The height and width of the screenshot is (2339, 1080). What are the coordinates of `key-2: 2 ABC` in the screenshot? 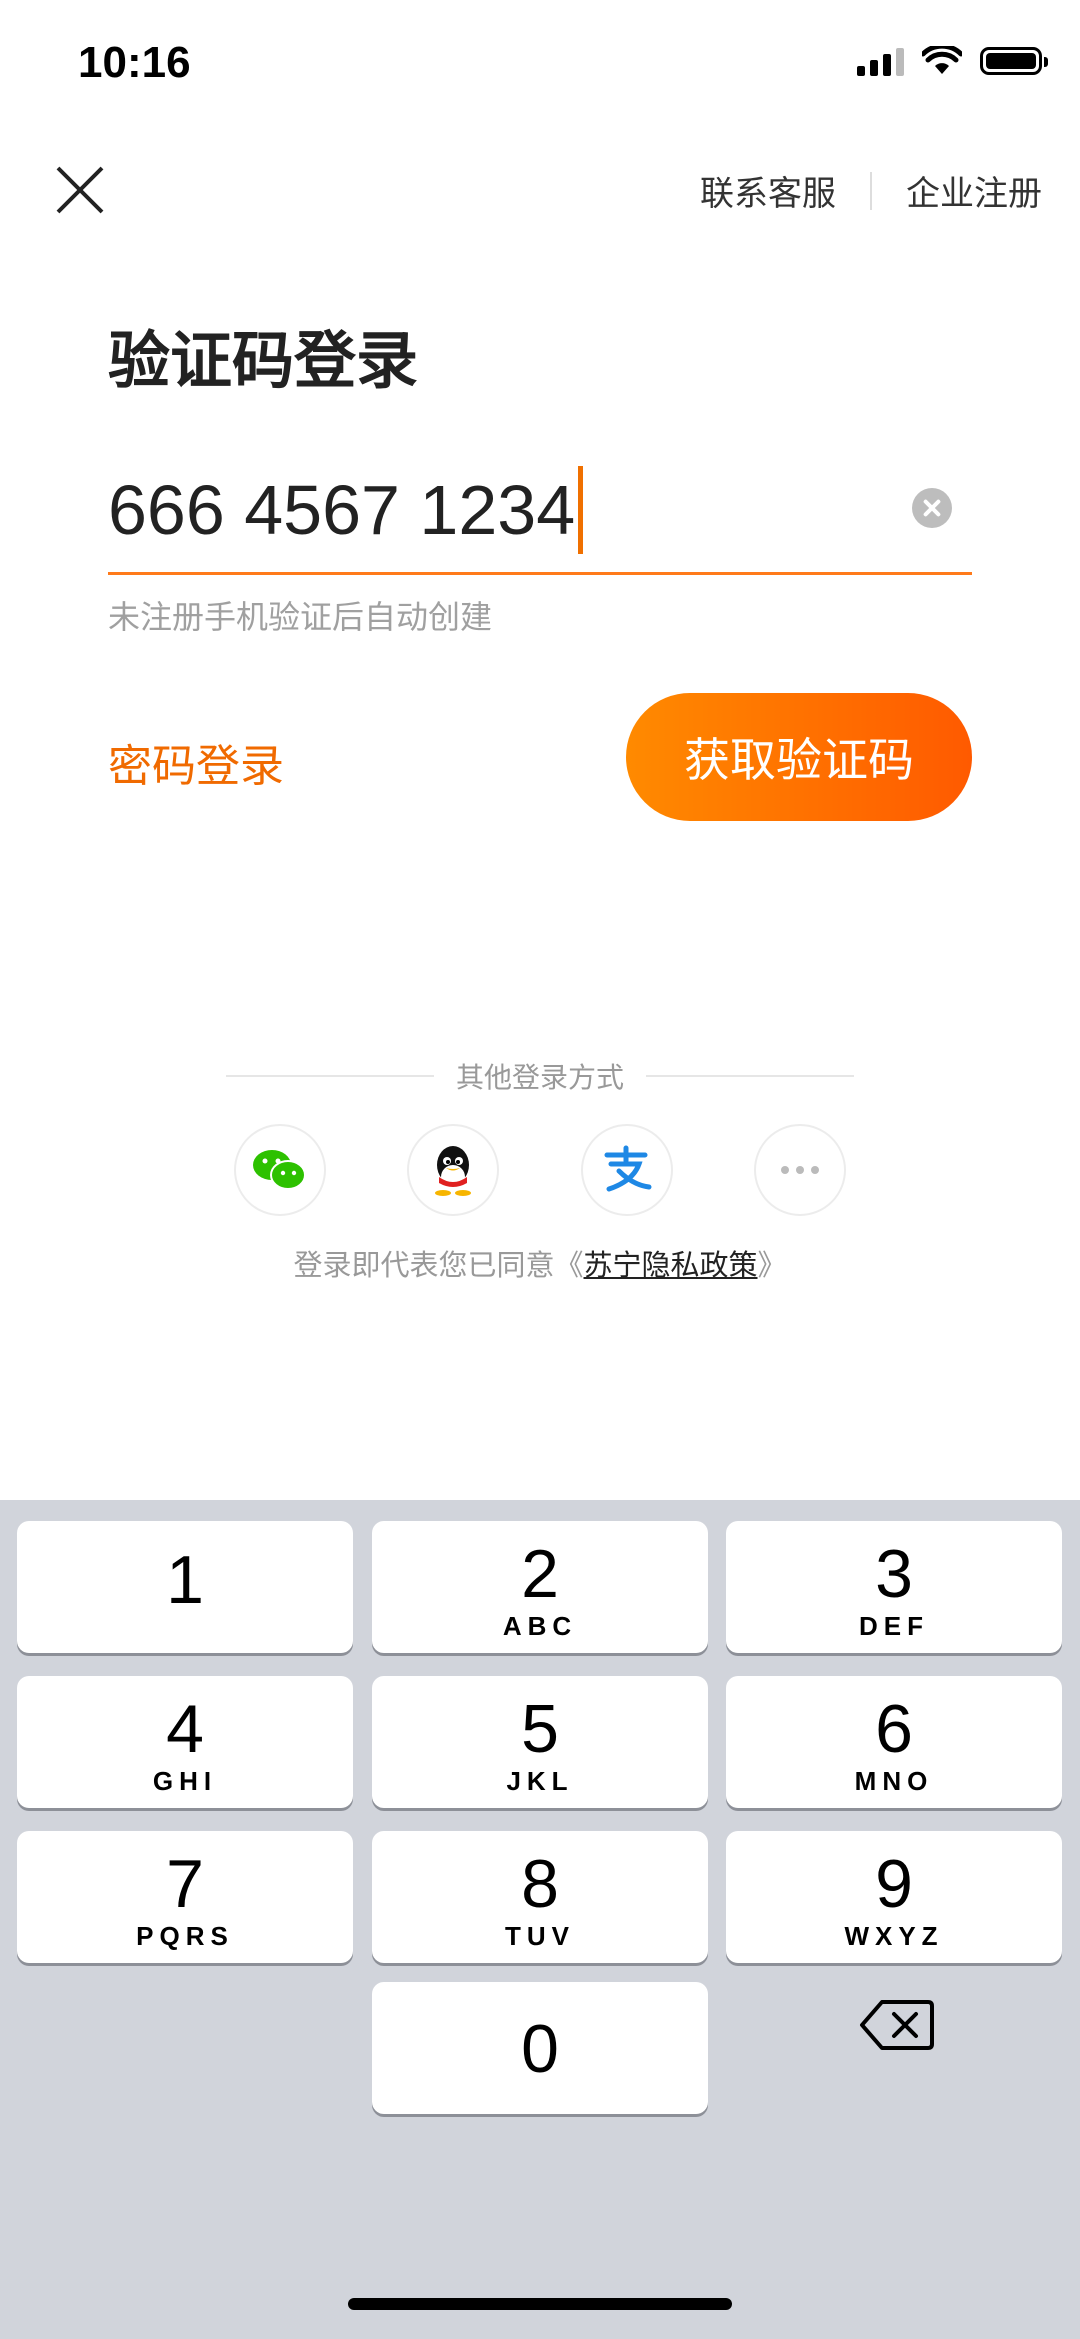 It's located at (540, 1587).